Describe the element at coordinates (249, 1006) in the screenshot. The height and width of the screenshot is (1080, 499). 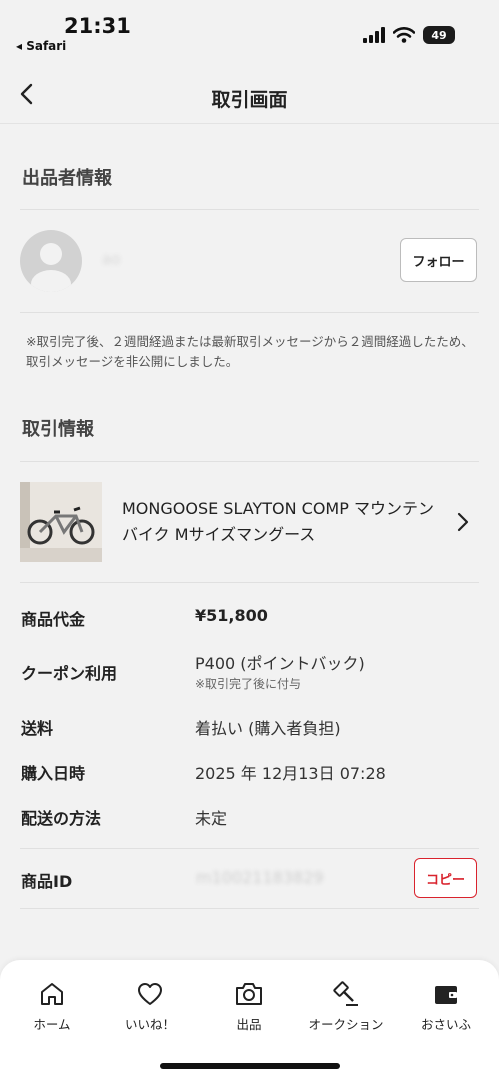
I see `tab-sell: 出品` at that location.